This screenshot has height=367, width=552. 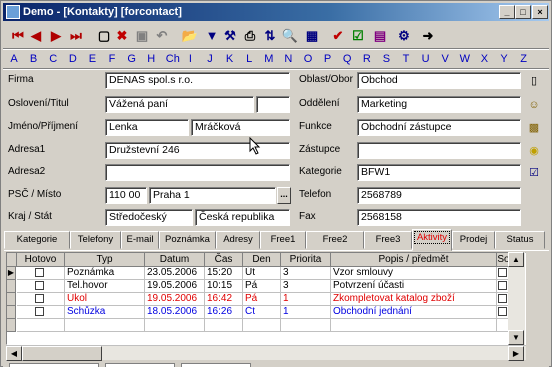 What do you see at coordinates (288, 59) in the screenshot?
I see `alphabet-letter-n: N` at bounding box center [288, 59].